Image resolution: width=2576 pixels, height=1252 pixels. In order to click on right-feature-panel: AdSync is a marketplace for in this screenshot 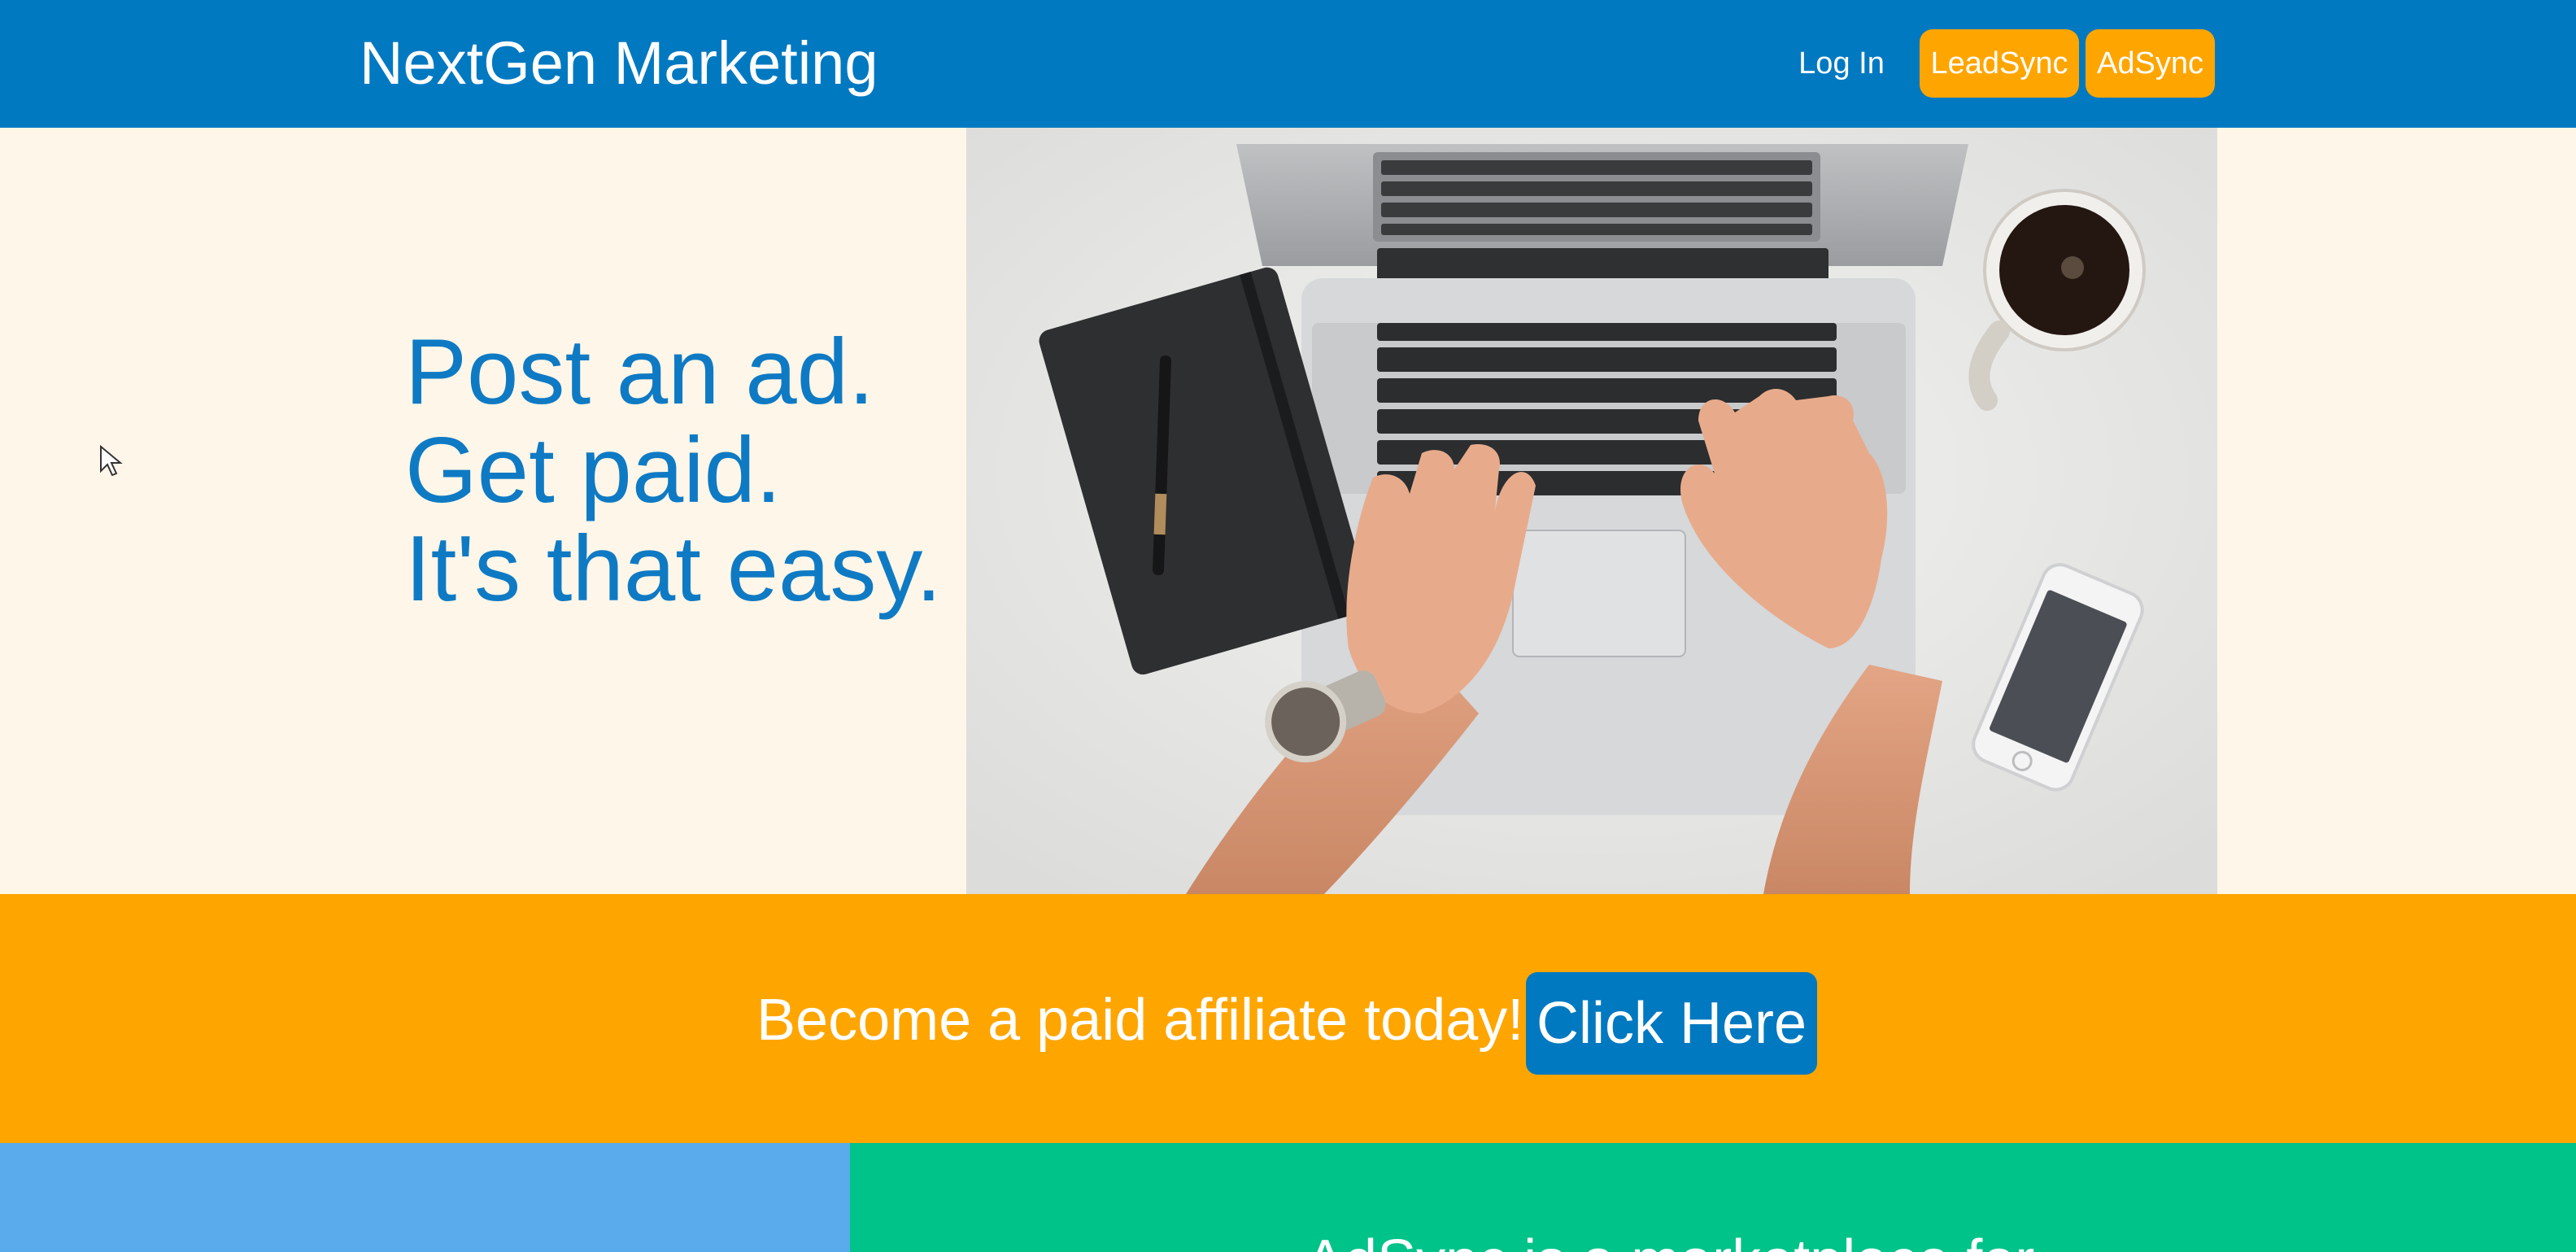, I will do `click(1713, 1197)`.